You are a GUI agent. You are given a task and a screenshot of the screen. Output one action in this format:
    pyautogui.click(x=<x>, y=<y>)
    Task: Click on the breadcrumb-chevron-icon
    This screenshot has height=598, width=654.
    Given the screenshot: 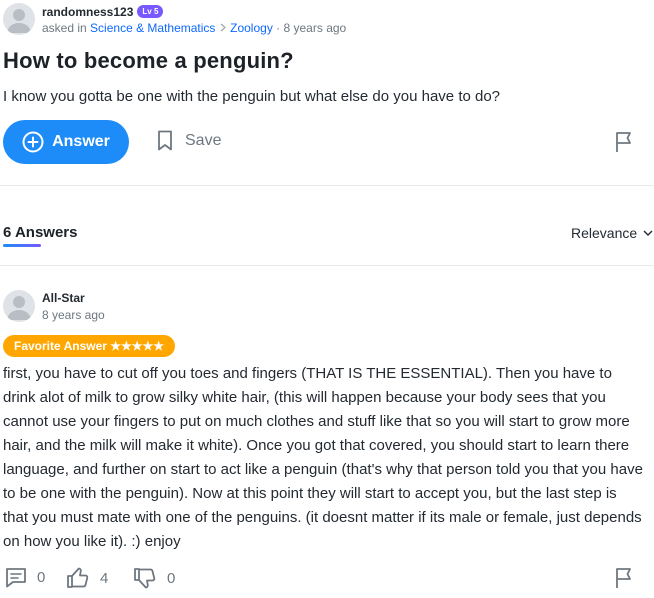 What is the action you would take?
    pyautogui.click(x=224, y=28)
    